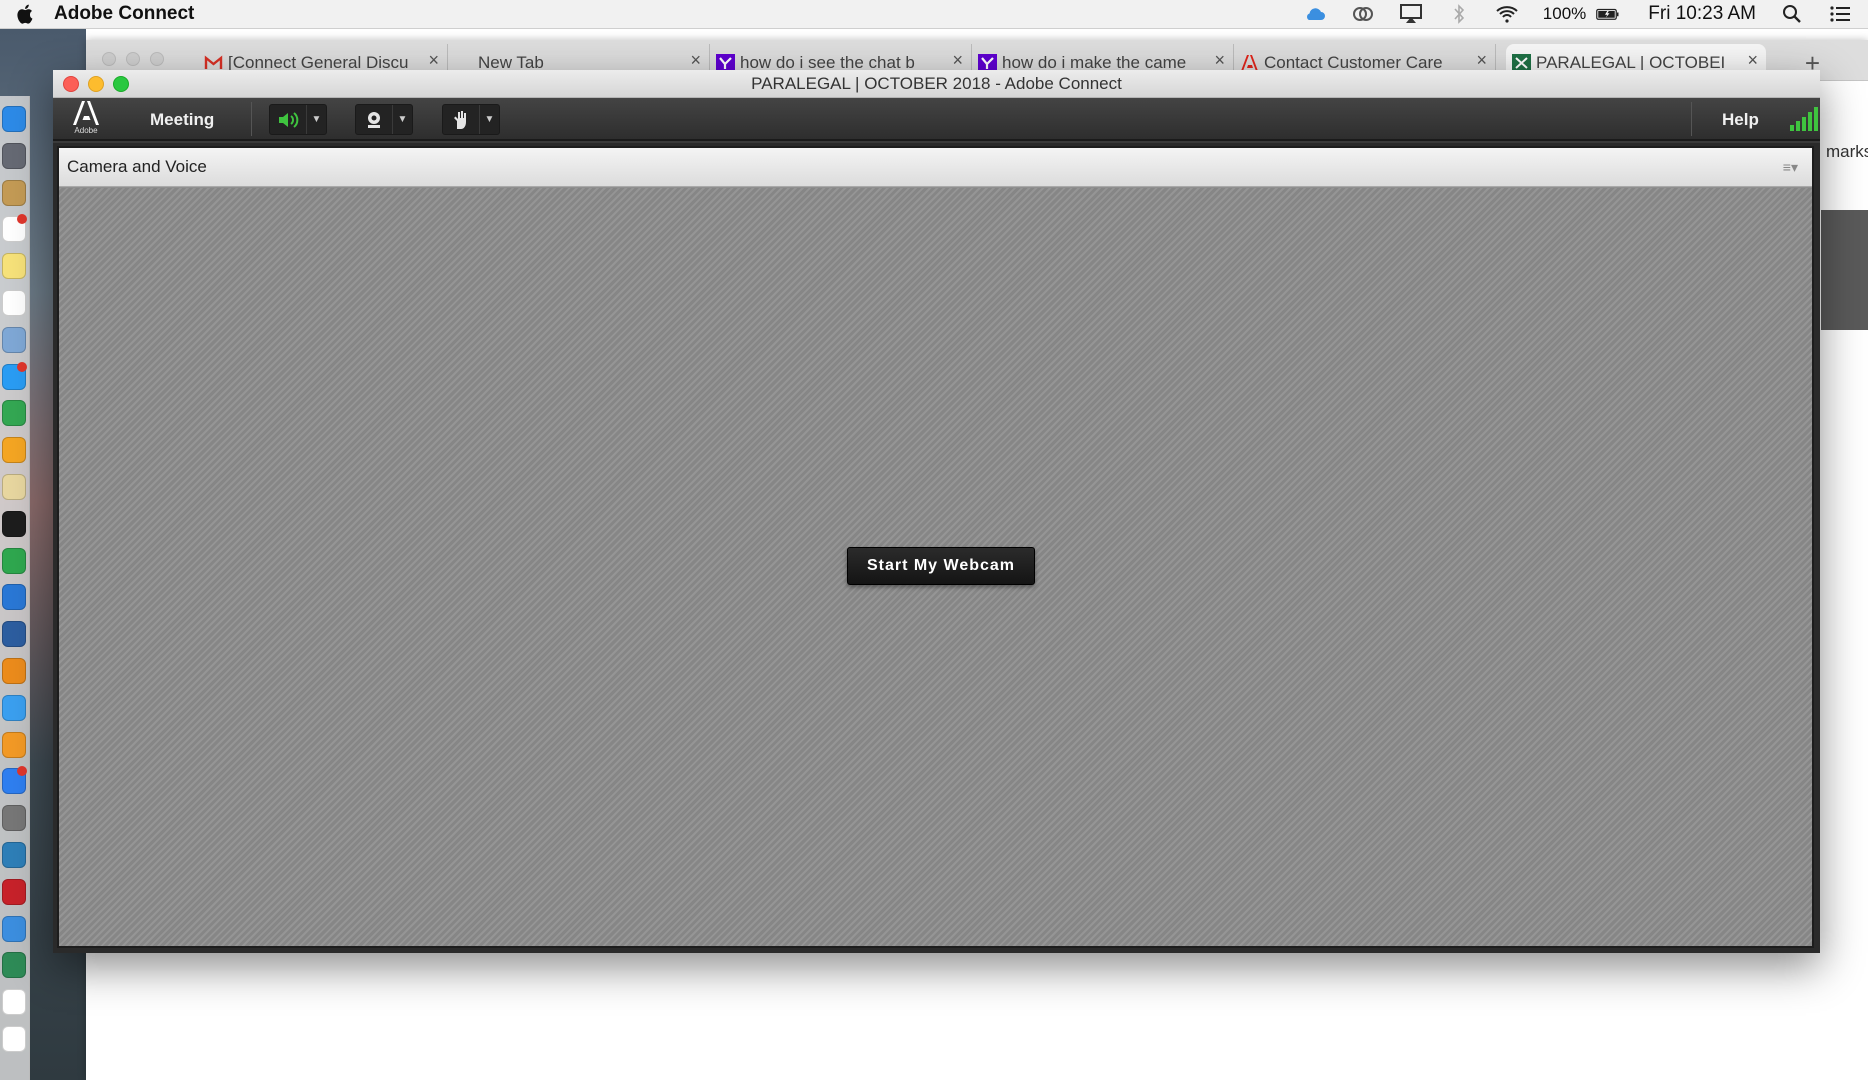 This screenshot has width=1868, height=1080. What do you see at coordinates (1608, 14) in the screenshot?
I see `battery-icon` at bounding box center [1608, 14].